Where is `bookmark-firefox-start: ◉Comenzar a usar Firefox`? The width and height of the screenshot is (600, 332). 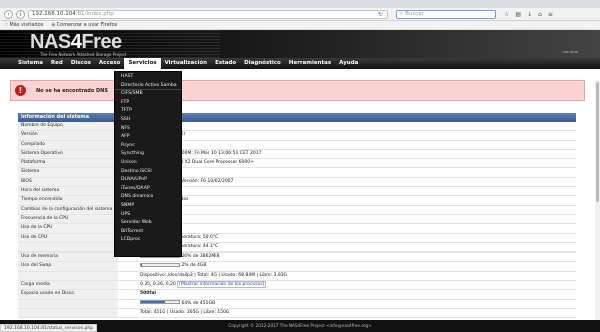 bookmark-firefox-start: ◉Comenzar a usar Firefox is located at coordinates (84, 25).